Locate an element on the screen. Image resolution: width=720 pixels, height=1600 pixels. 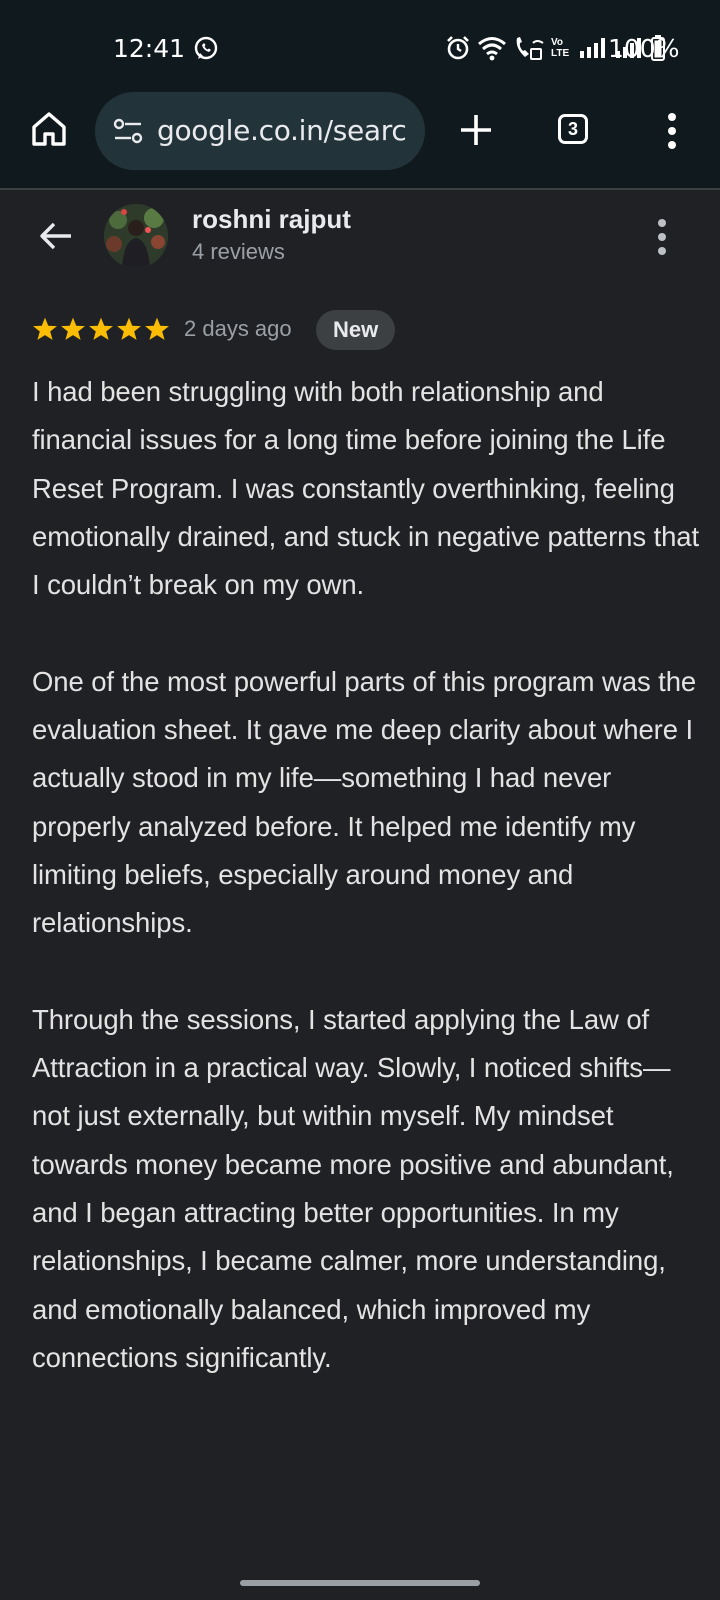
back-arrow-icon is located at coordinates (56, 236).